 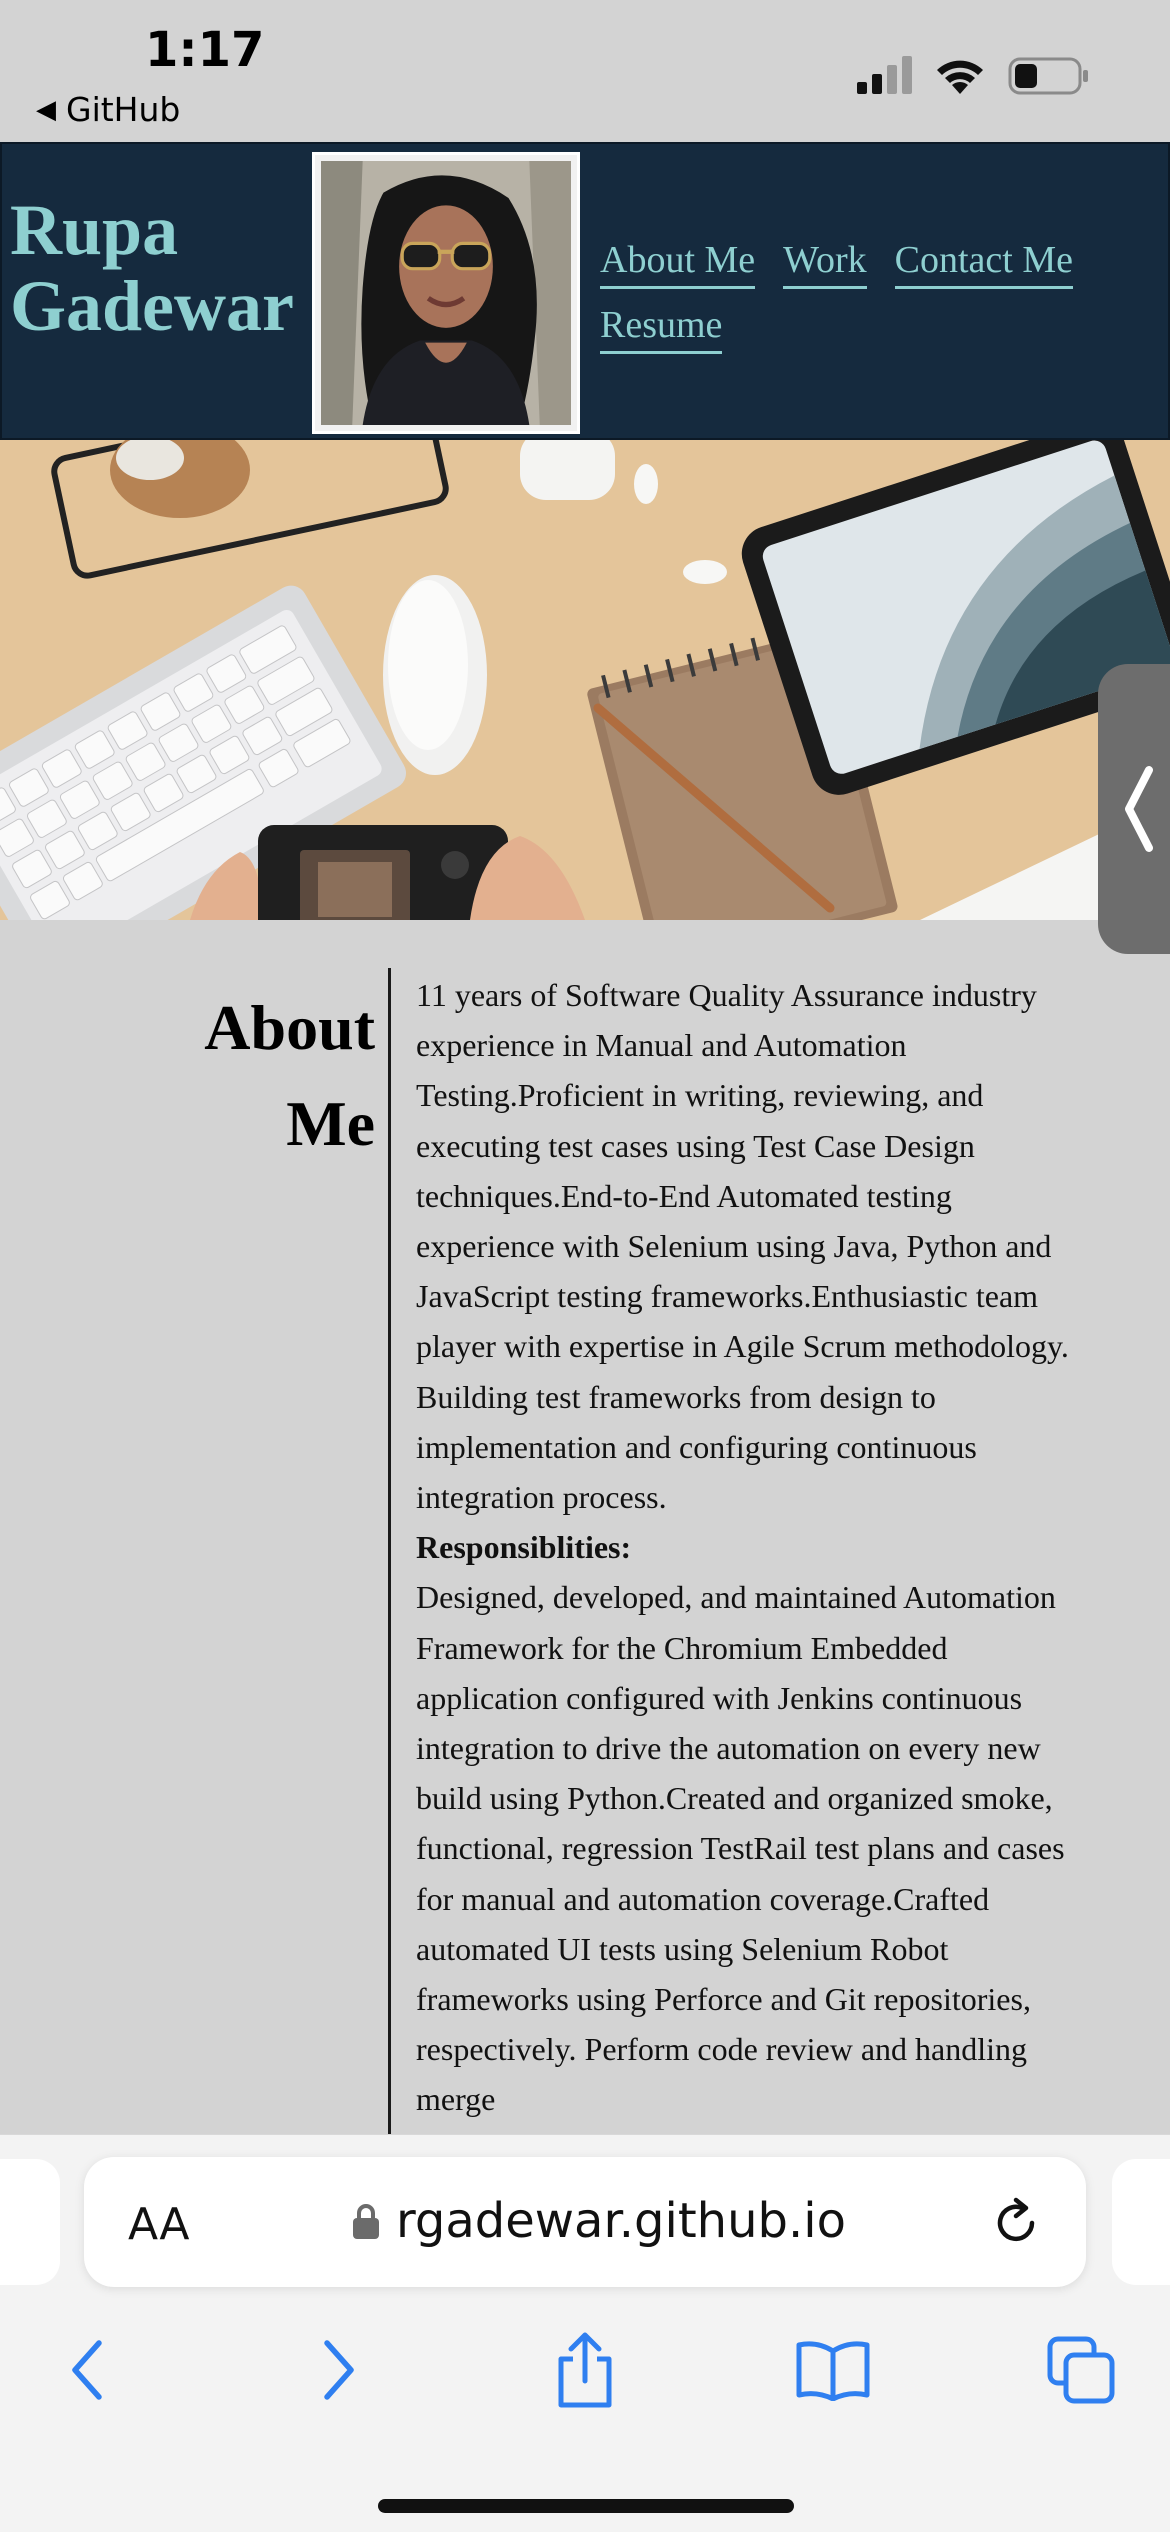 I want to click on site-title-last: Gadewar, so click(x=152, y=306).